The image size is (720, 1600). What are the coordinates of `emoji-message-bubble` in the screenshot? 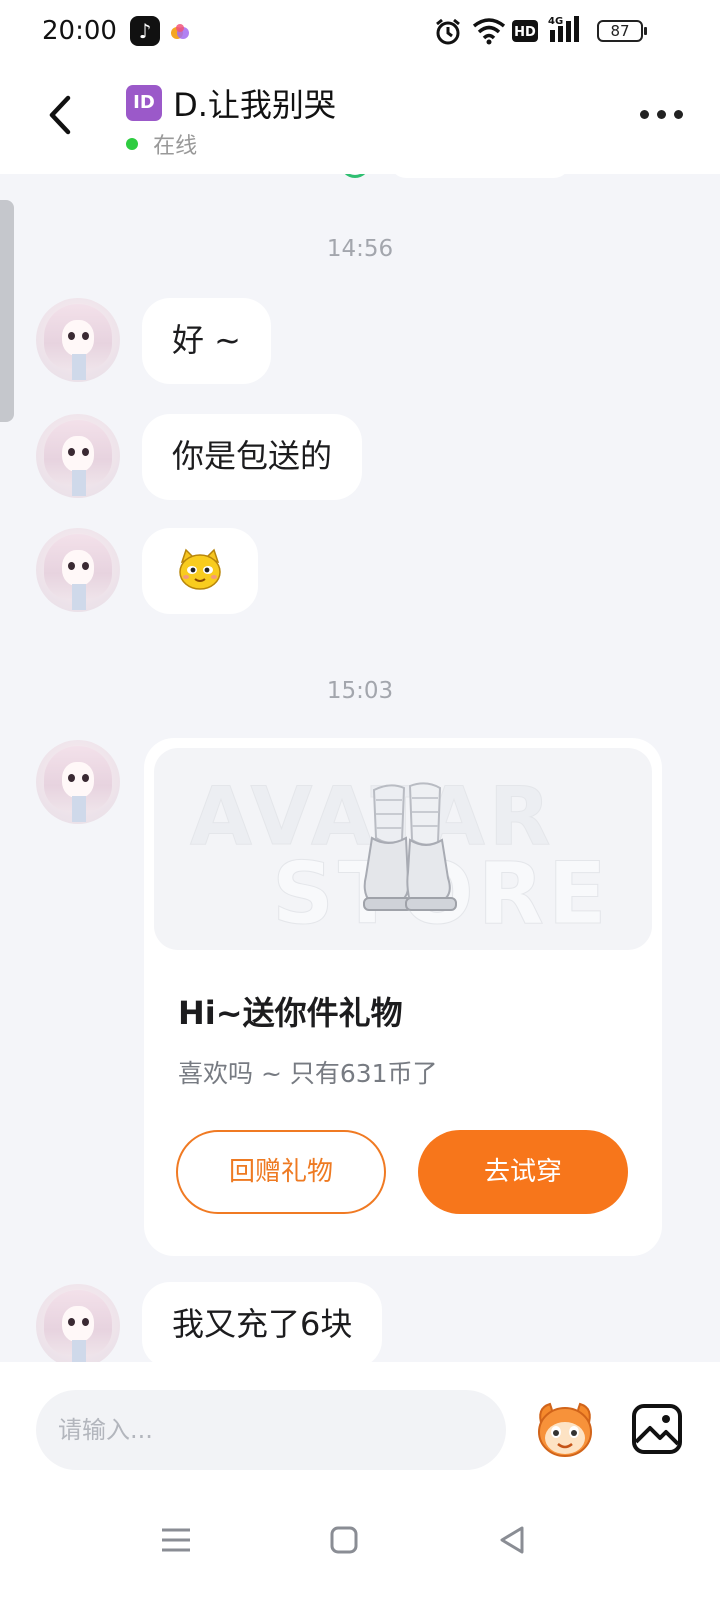 It's located at (200, 571).